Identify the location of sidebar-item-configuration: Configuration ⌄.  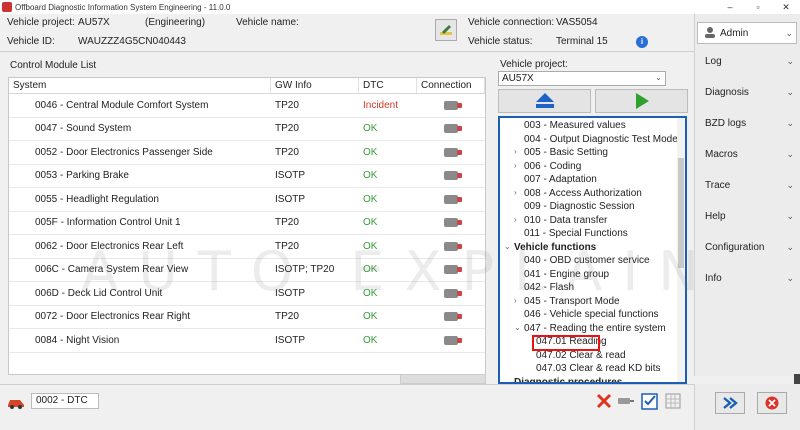
(751, 247).